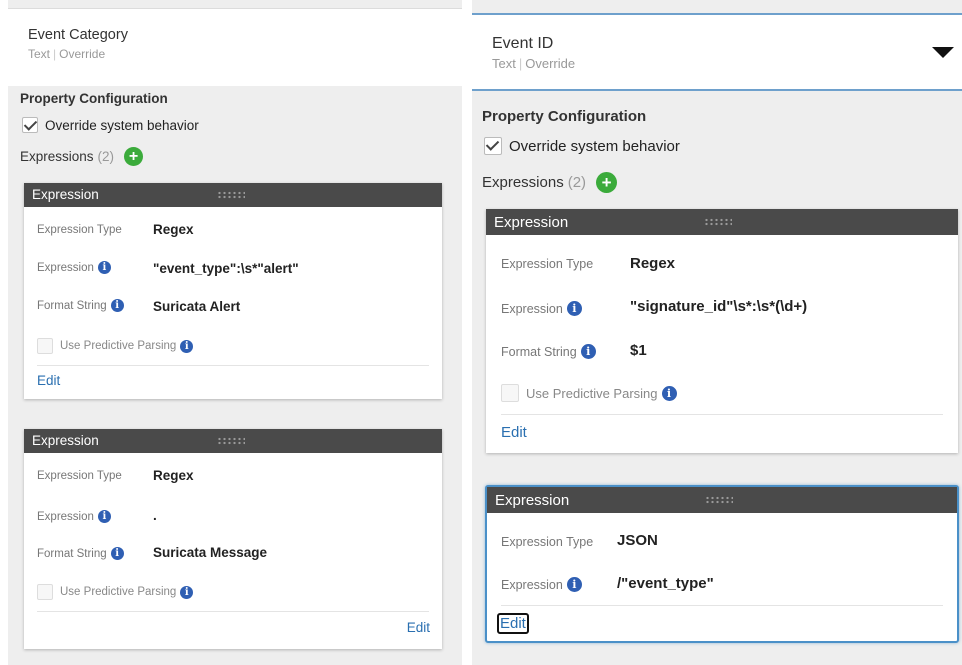  I want to click on format-string-value: $1, so click(638, 350).